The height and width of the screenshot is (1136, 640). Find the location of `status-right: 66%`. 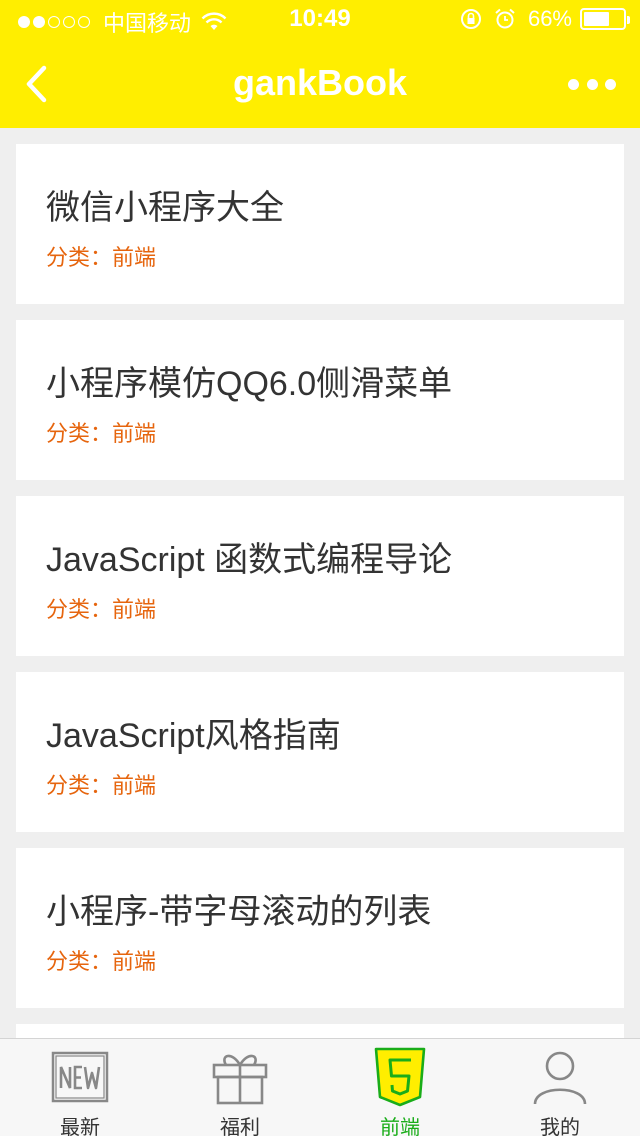

status-right: 66% is located at coordinates (545, 19).